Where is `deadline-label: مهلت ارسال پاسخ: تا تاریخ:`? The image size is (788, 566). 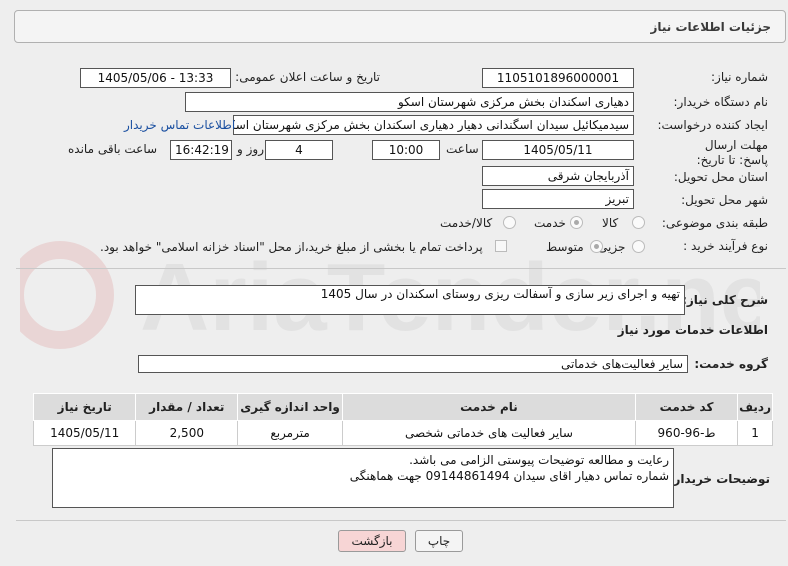
deadline-label: مهلت ارسال پاسخ: تا تاریخ: is located at coordinates (732, 152).